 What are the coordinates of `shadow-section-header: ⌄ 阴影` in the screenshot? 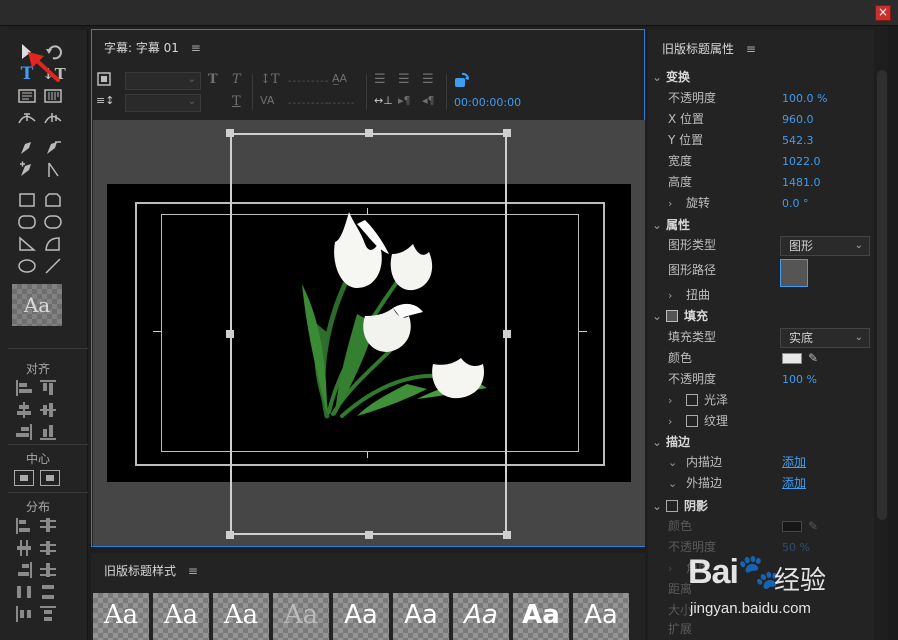 It's located at (761, 506).